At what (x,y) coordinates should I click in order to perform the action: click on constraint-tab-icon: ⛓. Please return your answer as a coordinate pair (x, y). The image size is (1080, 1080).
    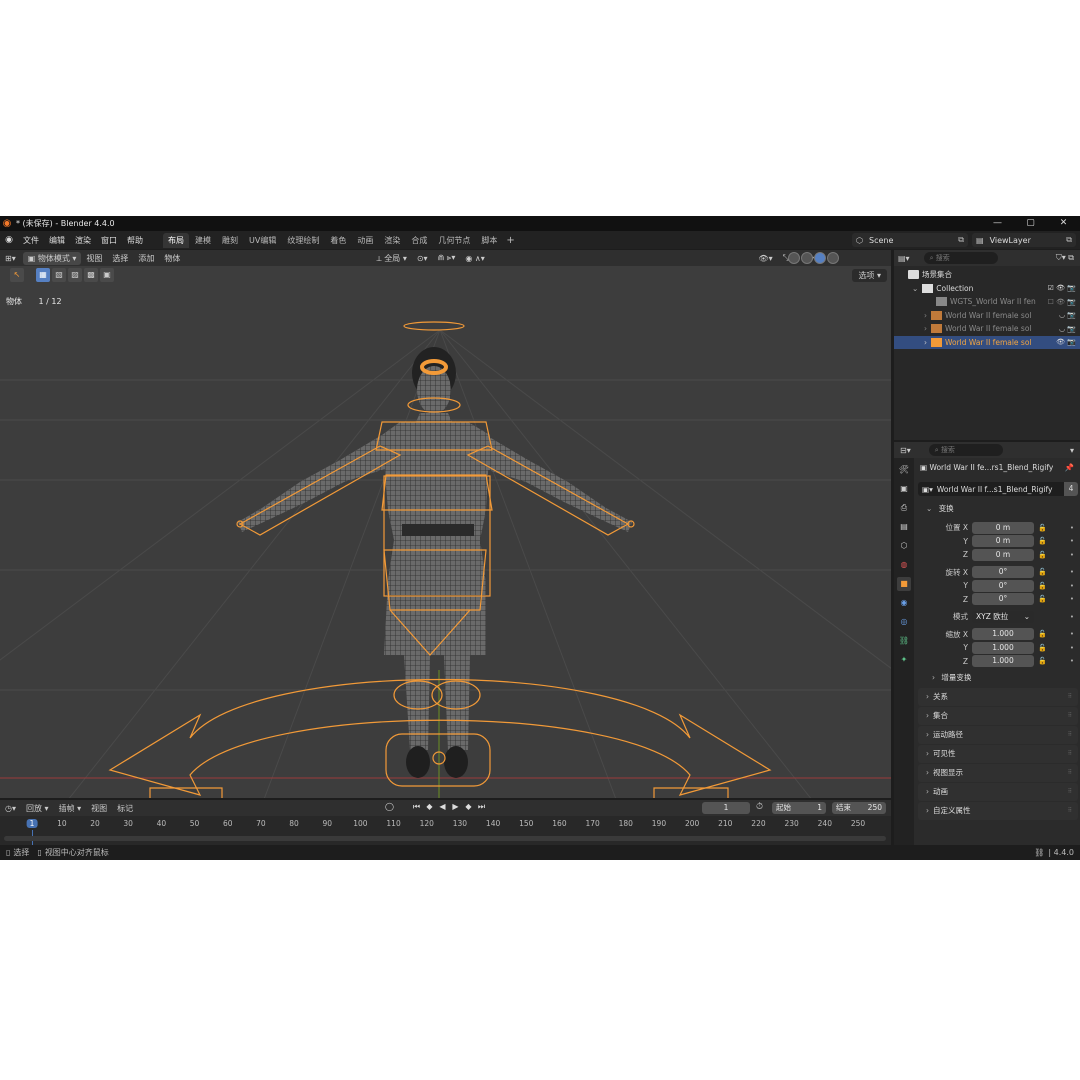
    Looking at the image, I should click on (904, 641).